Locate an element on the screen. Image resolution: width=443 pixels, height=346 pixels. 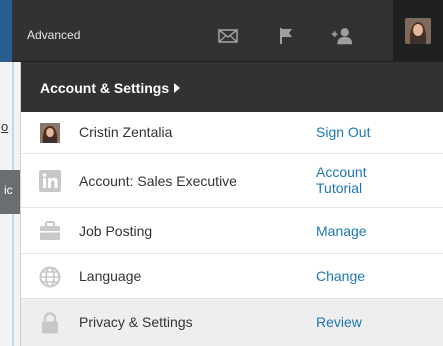
privacy-settings-label: Privacy & Settings is located at coordinates (136, 322).